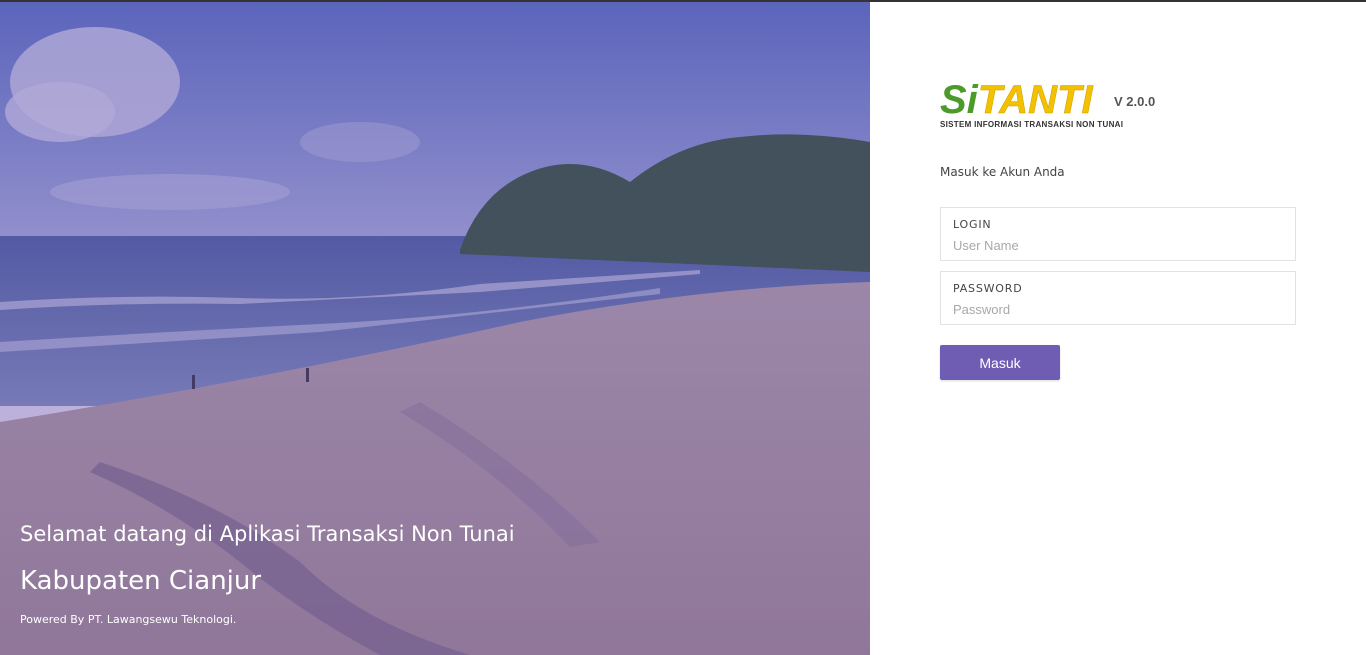  Describe the element at coordinates (683, 1) in the screenshot. I see `window-top-border` at that location.